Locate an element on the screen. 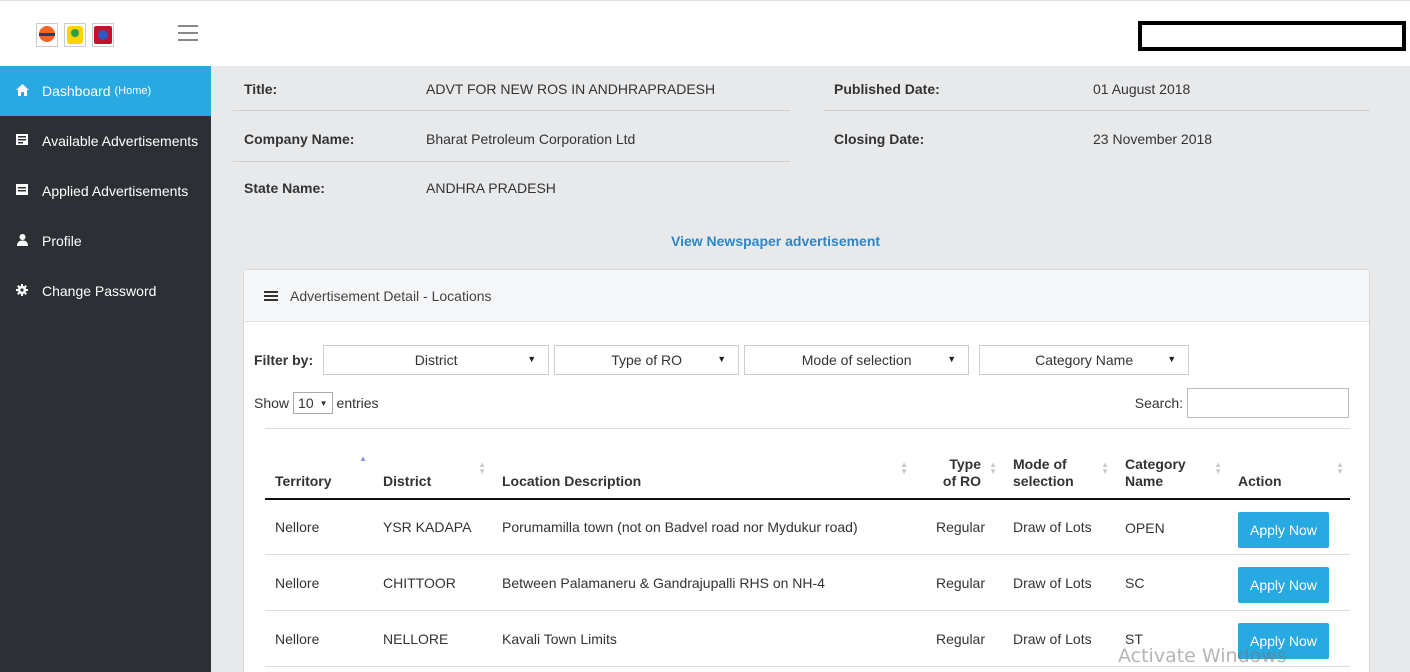 The width and height of the screenshot is (1410, 672). category-name-filter-select: Category Name ▼ is located at coordinates (1084, 360).